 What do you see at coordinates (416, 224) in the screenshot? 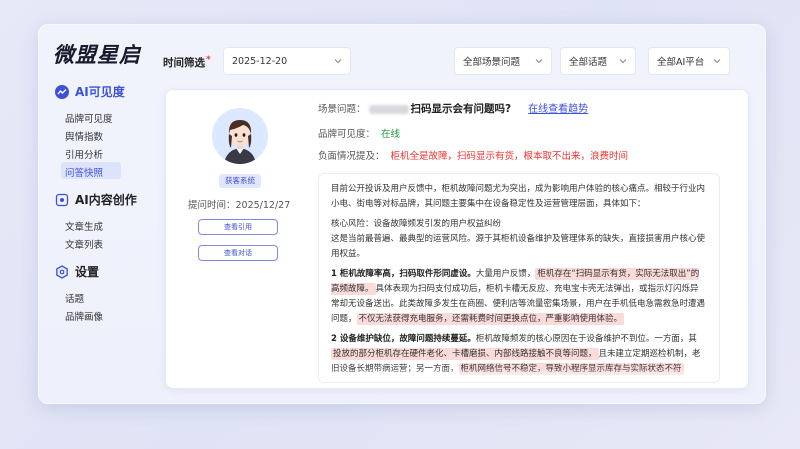
I see `core-risk-title: 核心风险：设备故障频发引发的用户权益纠纷` at bounding box center [416, 224].